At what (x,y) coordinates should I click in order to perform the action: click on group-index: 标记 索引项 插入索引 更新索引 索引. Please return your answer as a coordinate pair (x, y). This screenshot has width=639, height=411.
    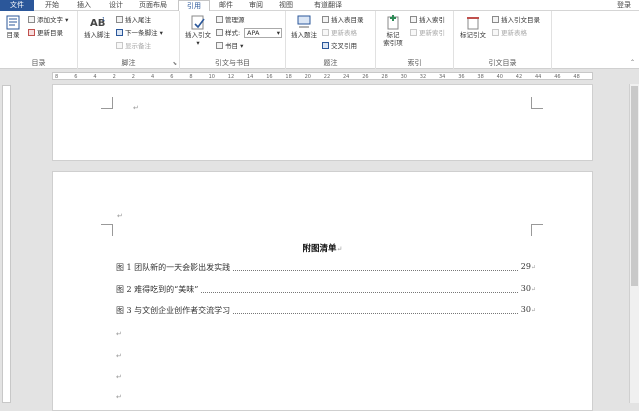
    Looking at the image, I should click on (415, 40).